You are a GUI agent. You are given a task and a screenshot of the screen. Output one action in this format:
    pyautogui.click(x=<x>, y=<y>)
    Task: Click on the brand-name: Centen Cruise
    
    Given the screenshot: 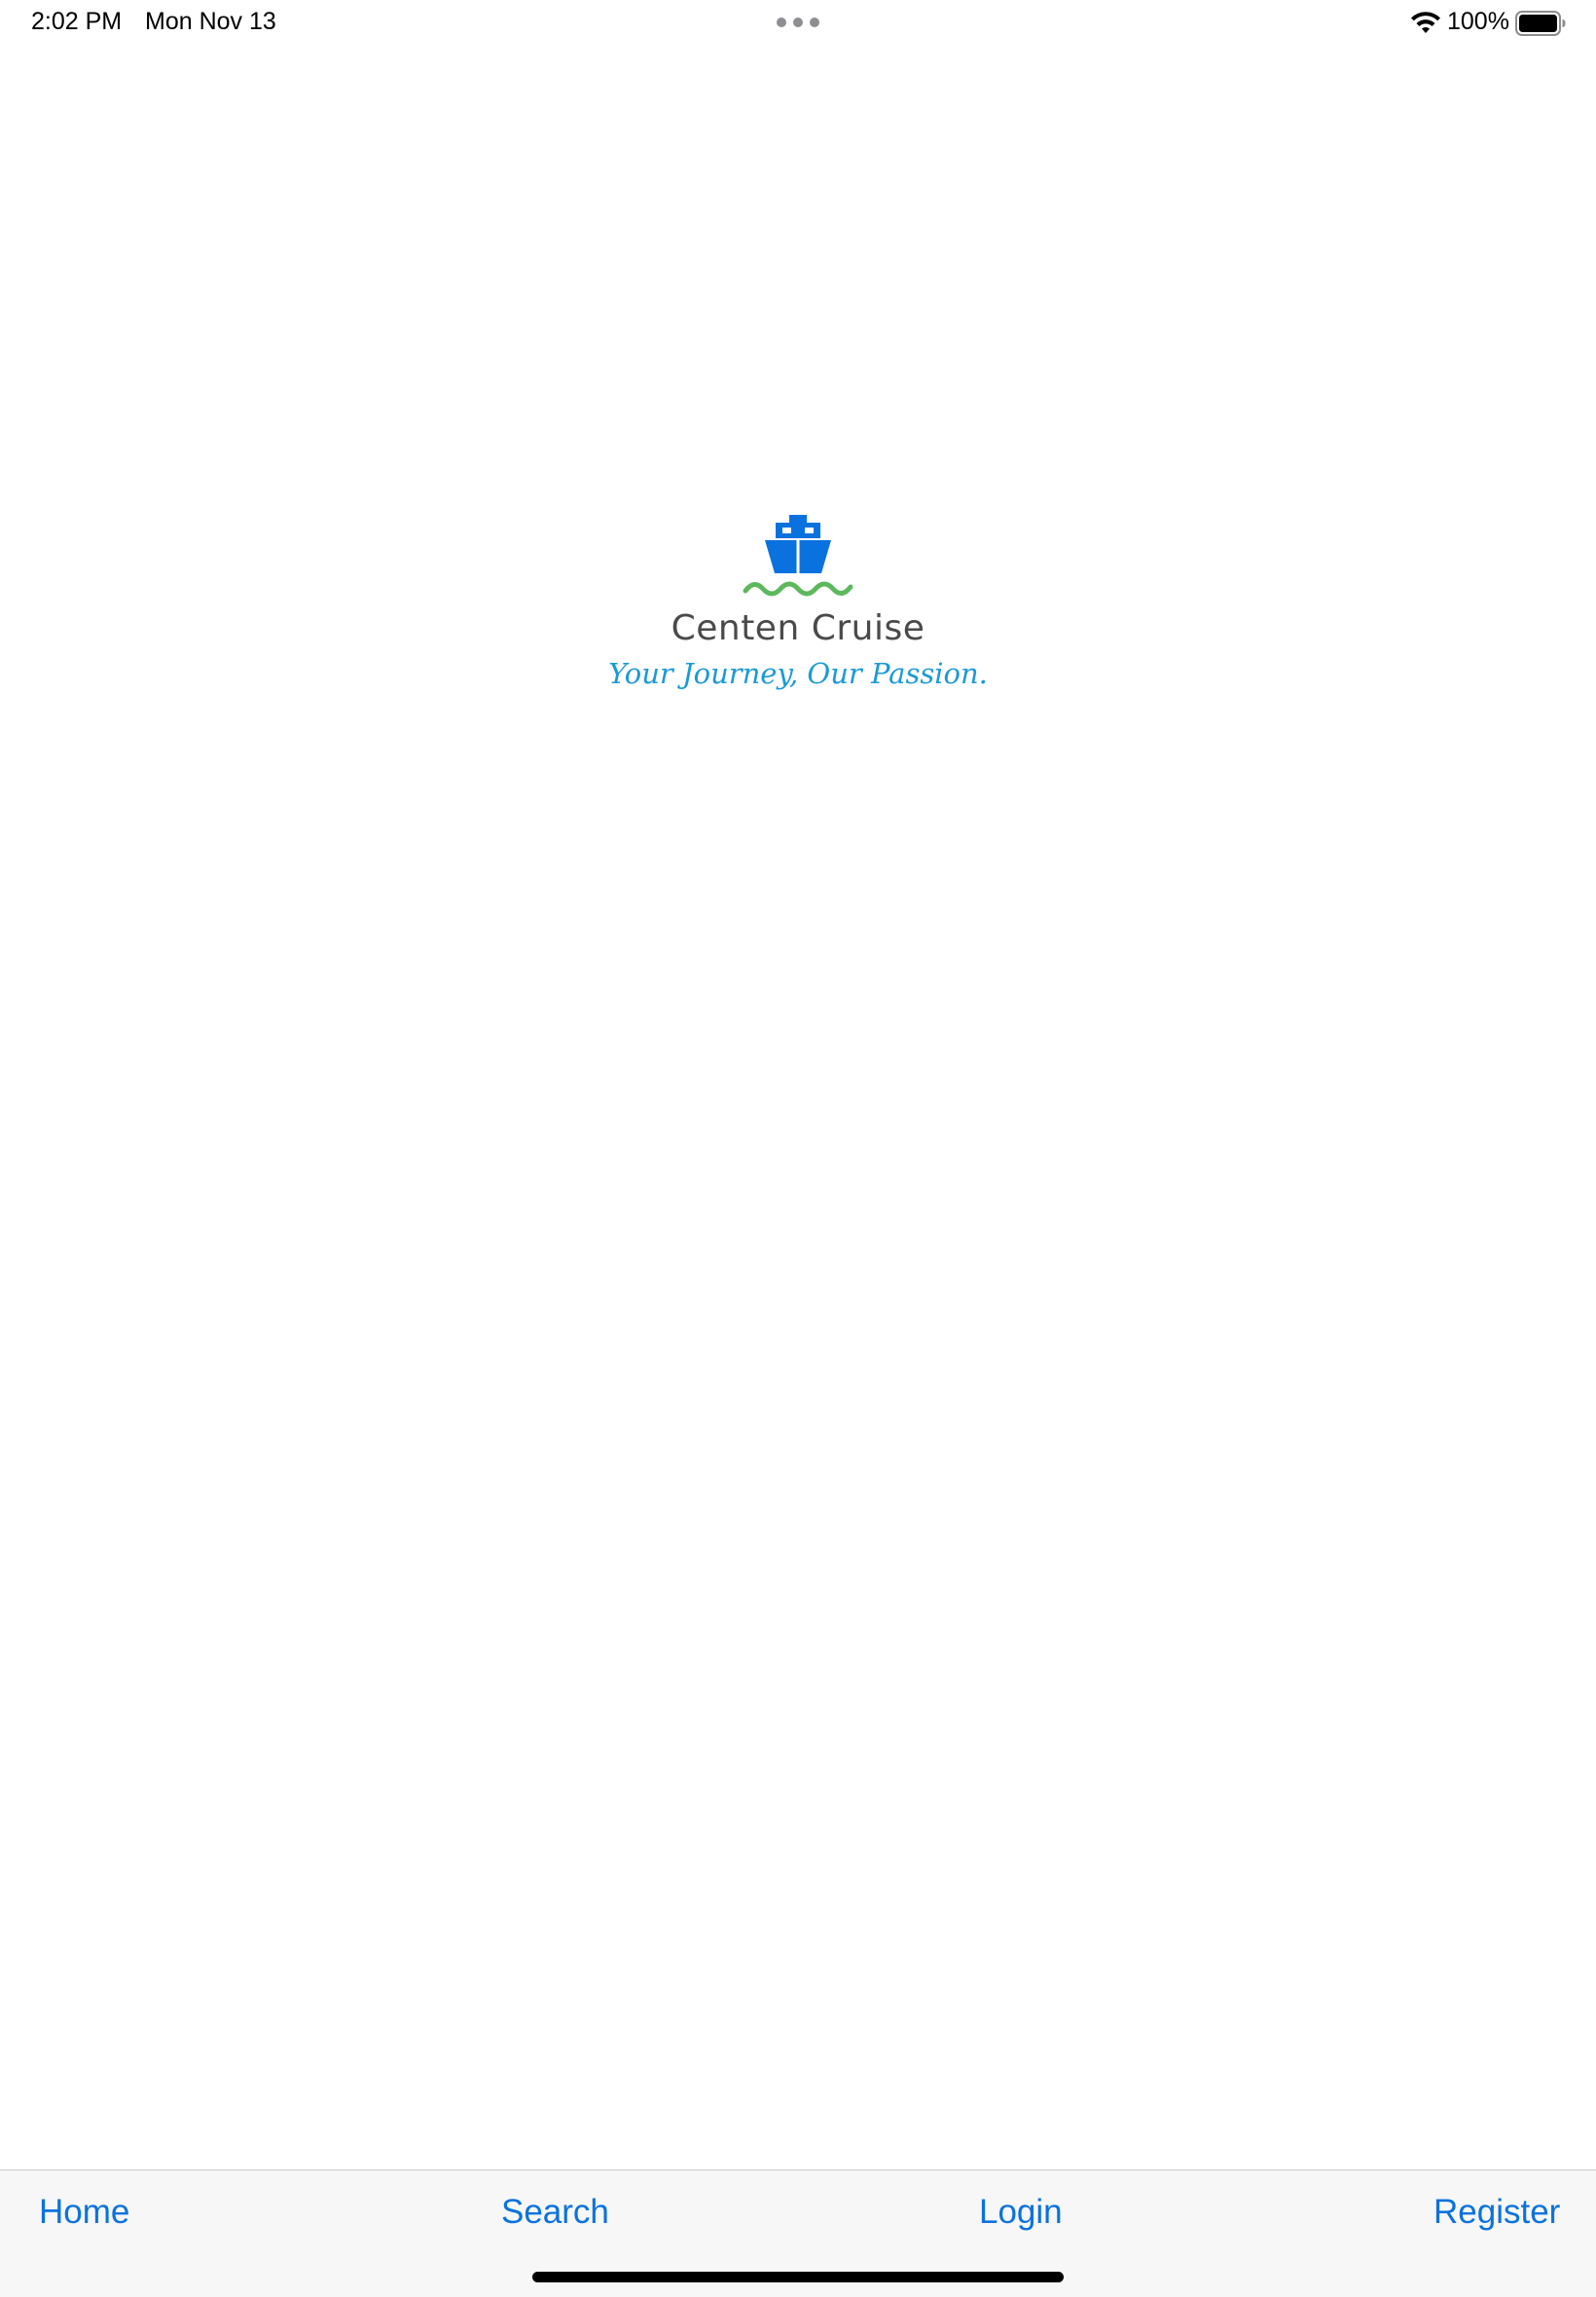 What is the action you would take?
    pyautogui.click(x=798, y=628)
    